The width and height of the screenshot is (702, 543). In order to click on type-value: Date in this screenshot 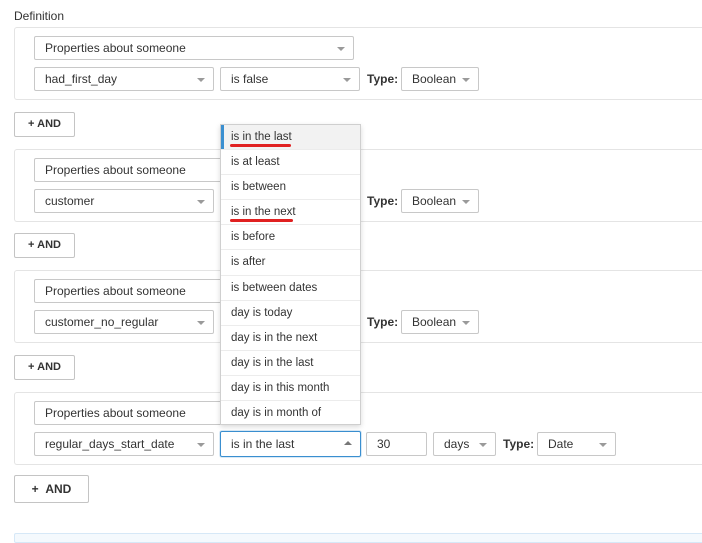, I will do `click(561, 444)`.